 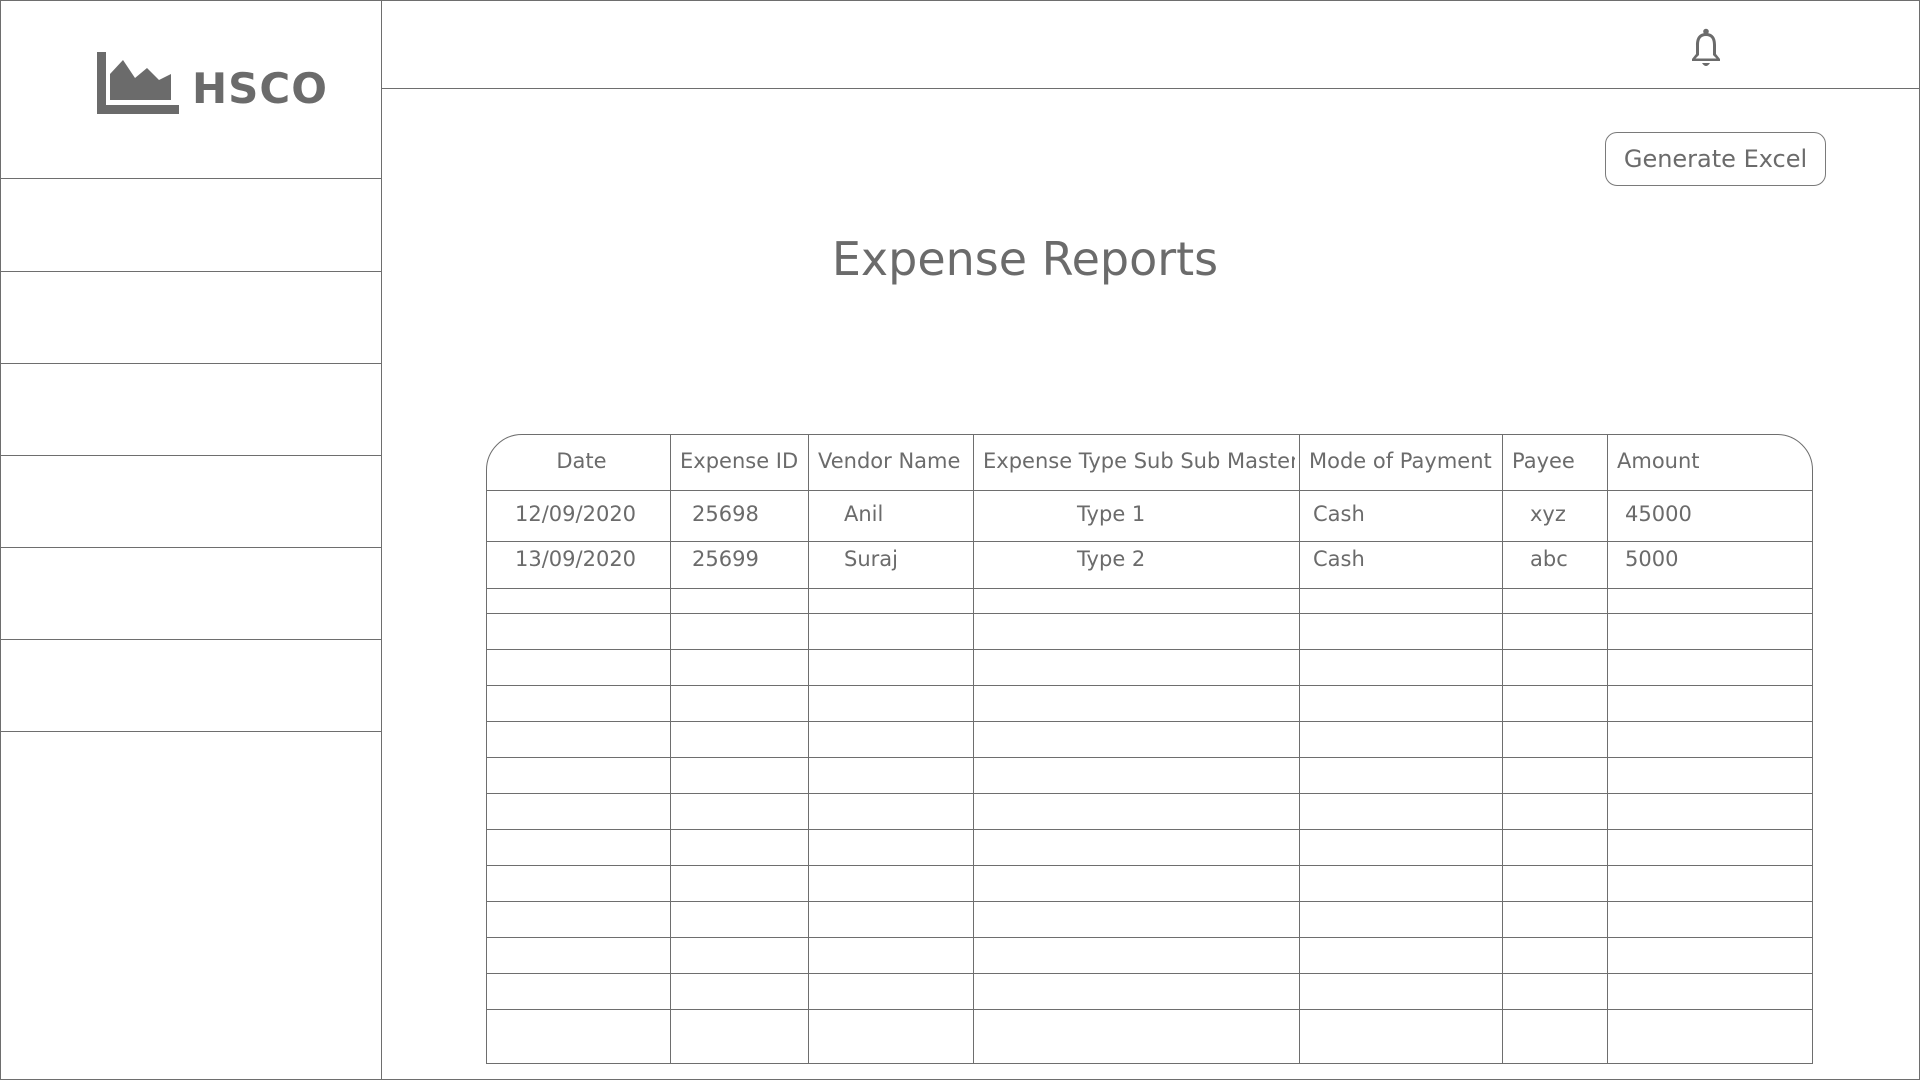 I want to click on brand-logo: HSCO, so click(x=191, y=89).